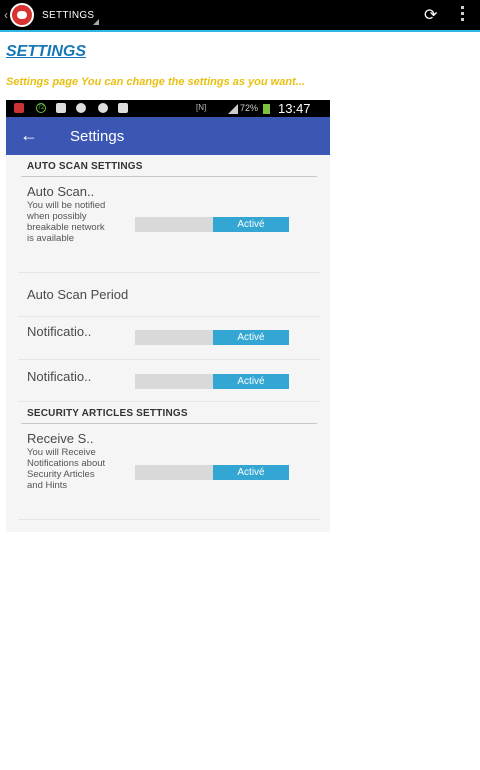 The width and height of the screenshot is (480, 770). Describe the element at coordinates (240, 15) in the screenshot. I see `action-bar: ‹ SETTINGS ⟳` at that location.